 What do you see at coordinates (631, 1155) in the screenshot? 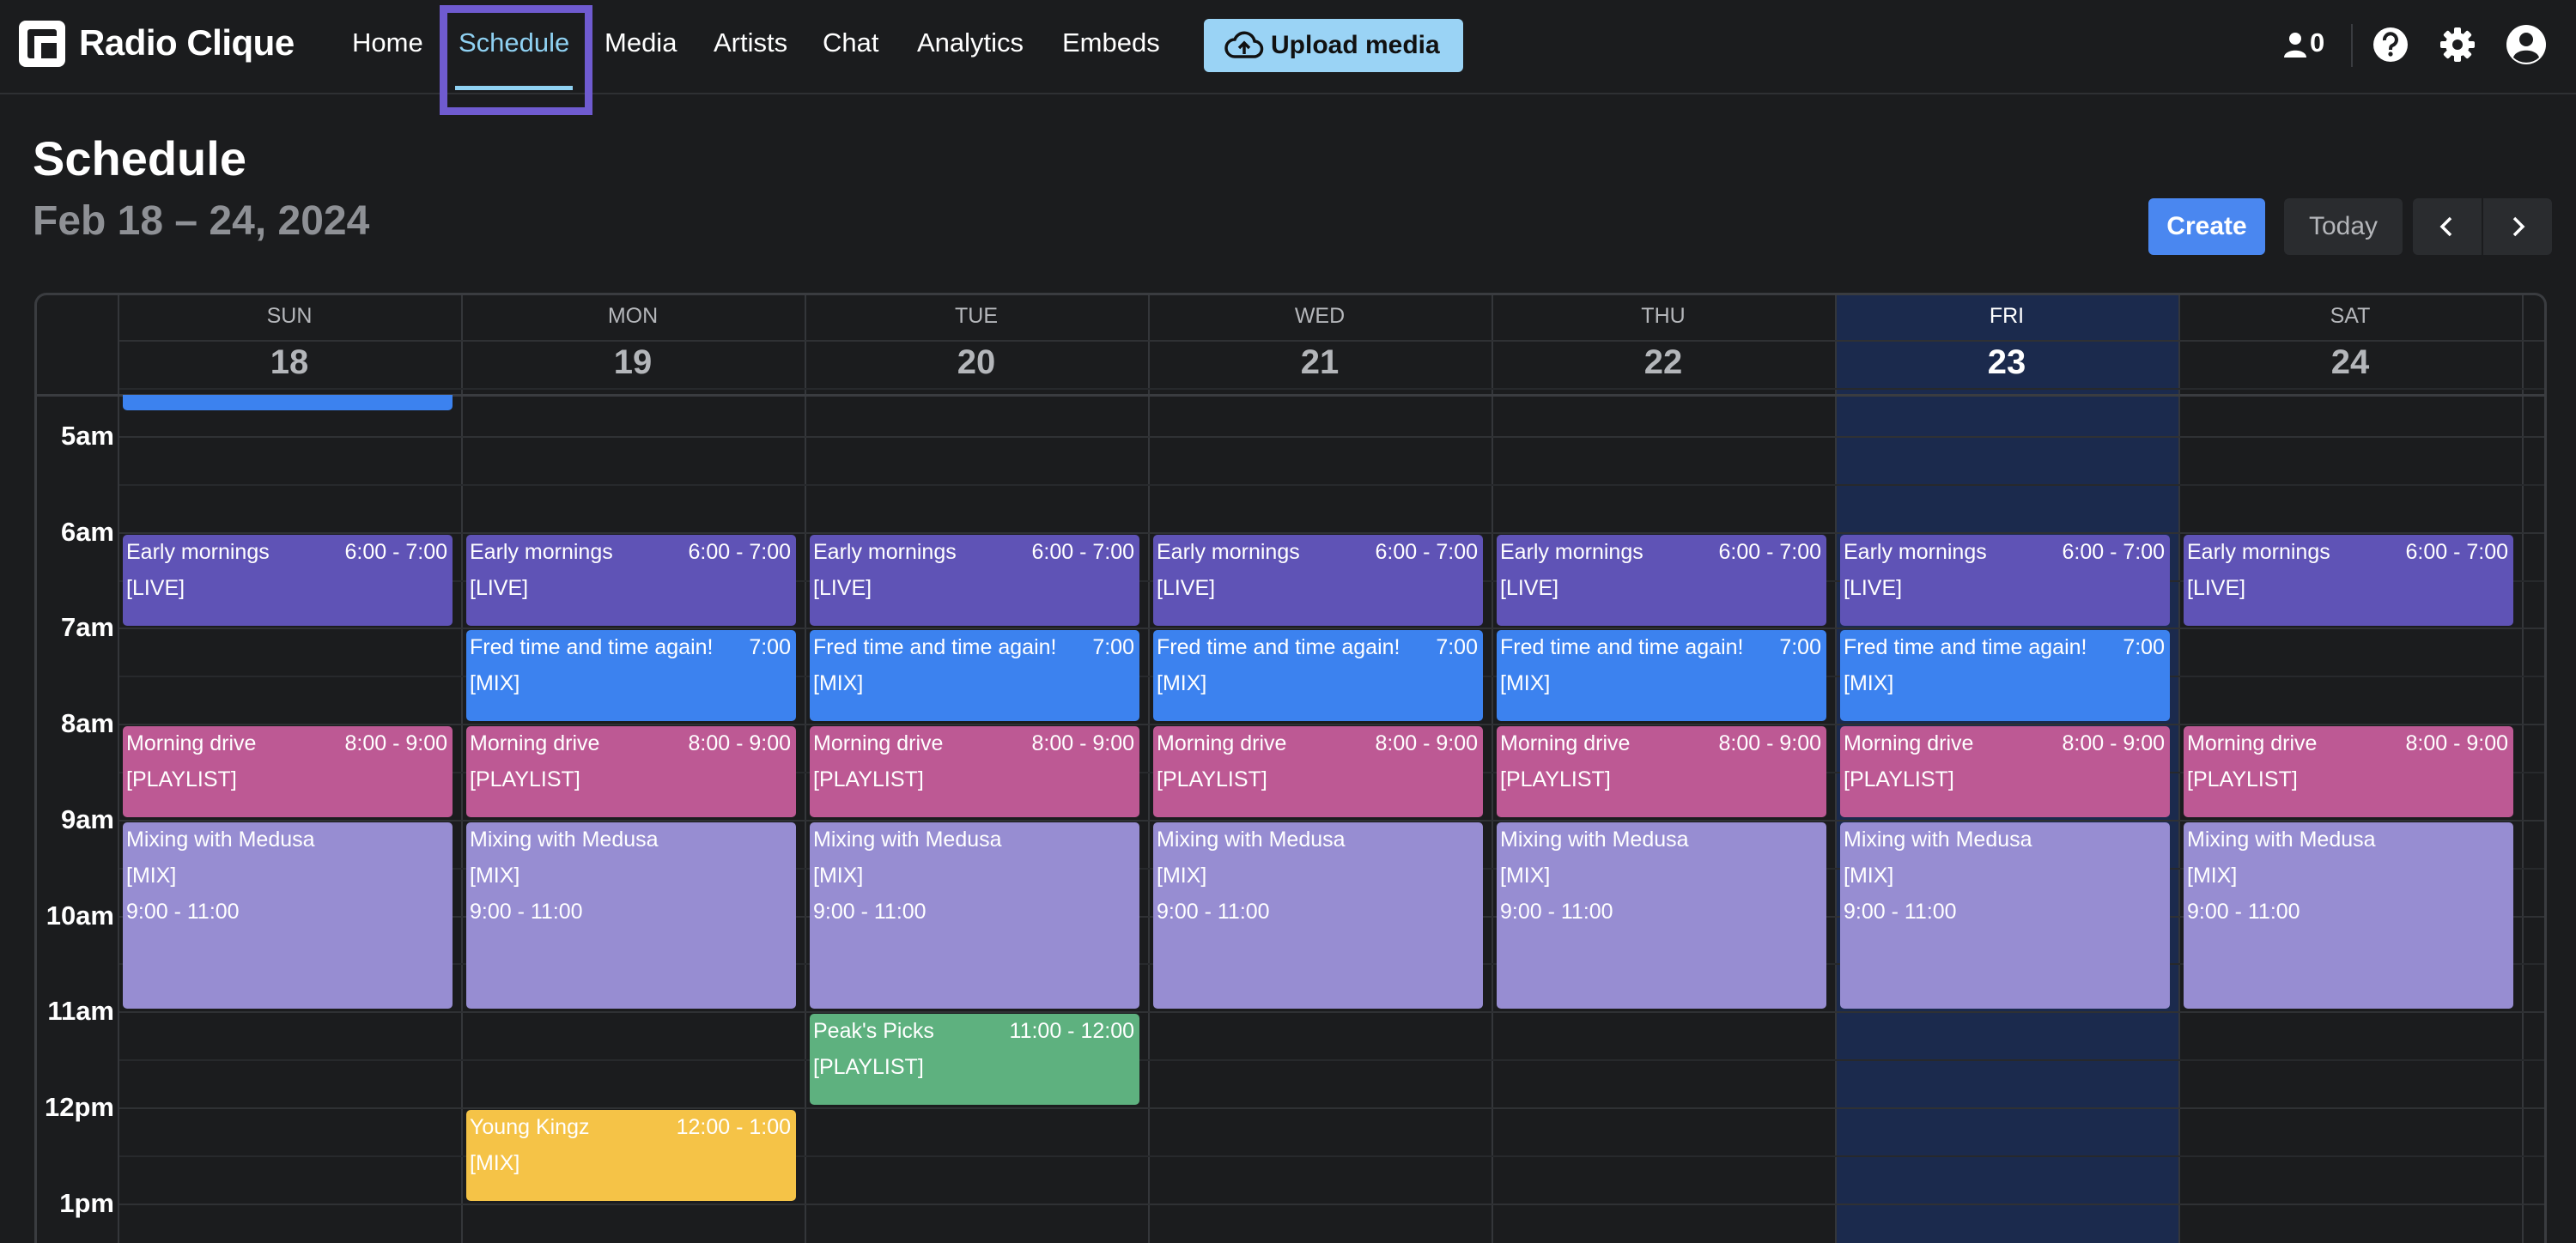
I see `schedule-event: Young Kingz [MIX] 12:00 - 1:00` at bounding box center [631, 1155].